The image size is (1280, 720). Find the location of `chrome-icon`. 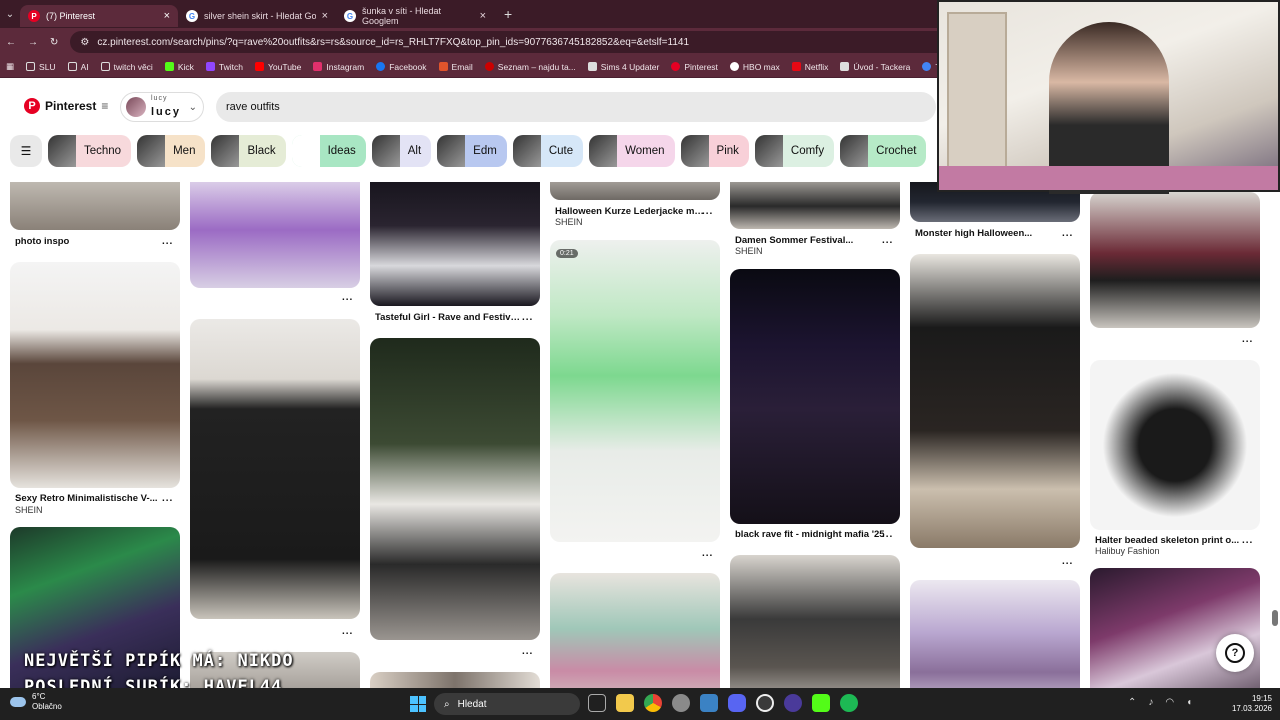

chrome-icon is located at coordinates (653, 703).